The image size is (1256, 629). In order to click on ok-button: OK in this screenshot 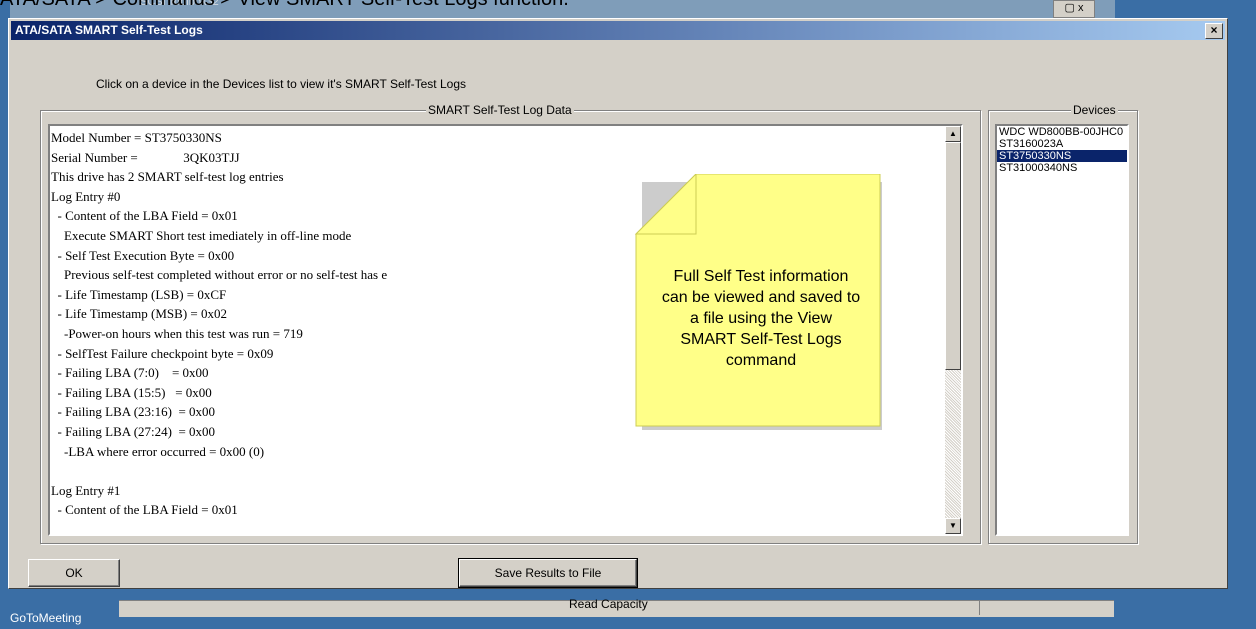, I will do `click(74, 573)`.